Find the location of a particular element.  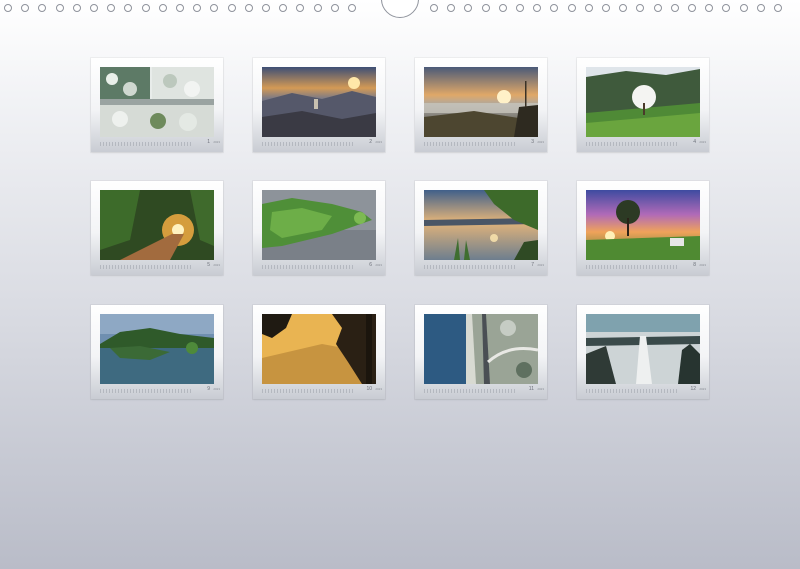

month-number: 4 is located at coordinates (694, 142).